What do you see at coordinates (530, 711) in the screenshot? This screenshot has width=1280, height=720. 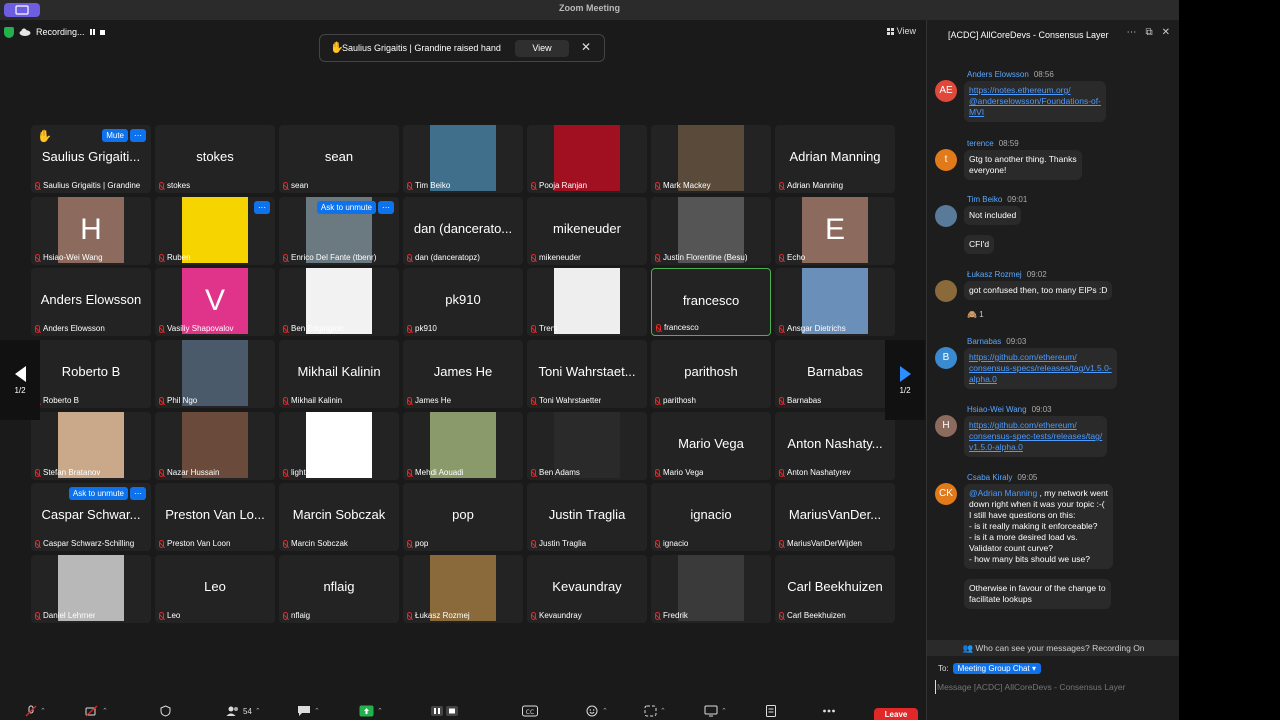 I see `captions-button: CC` at bounding box center [530, 711].